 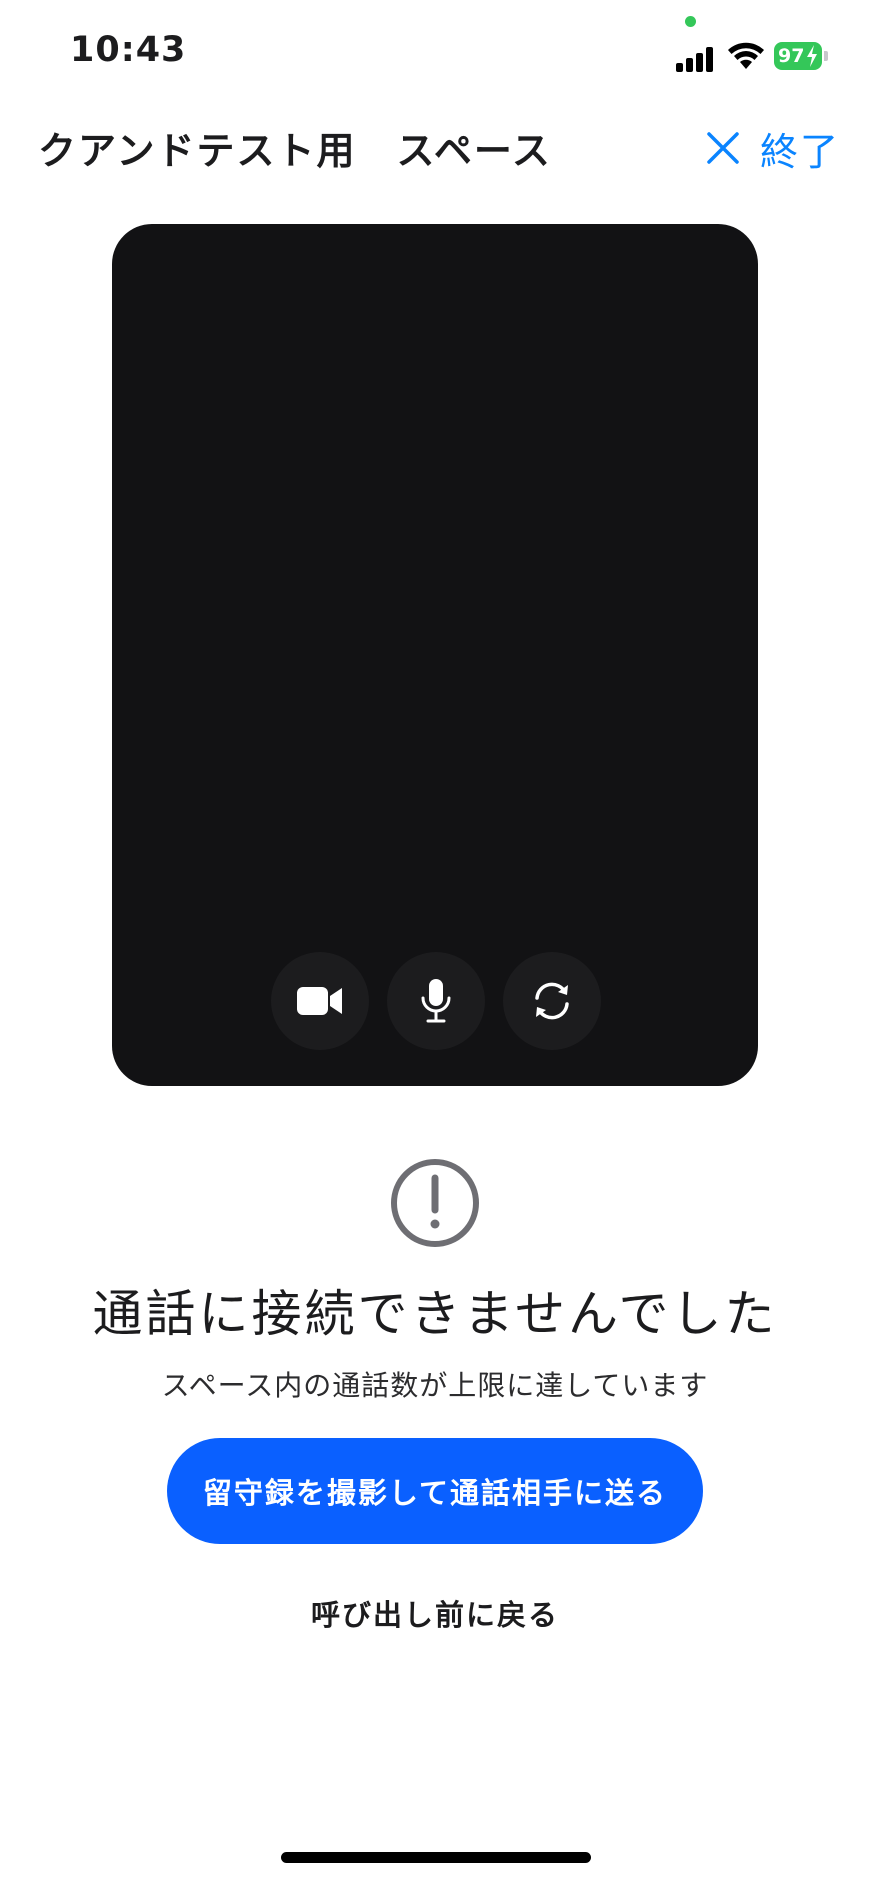 I want to click on battery-percent: 97, so click(x=791, y=56).